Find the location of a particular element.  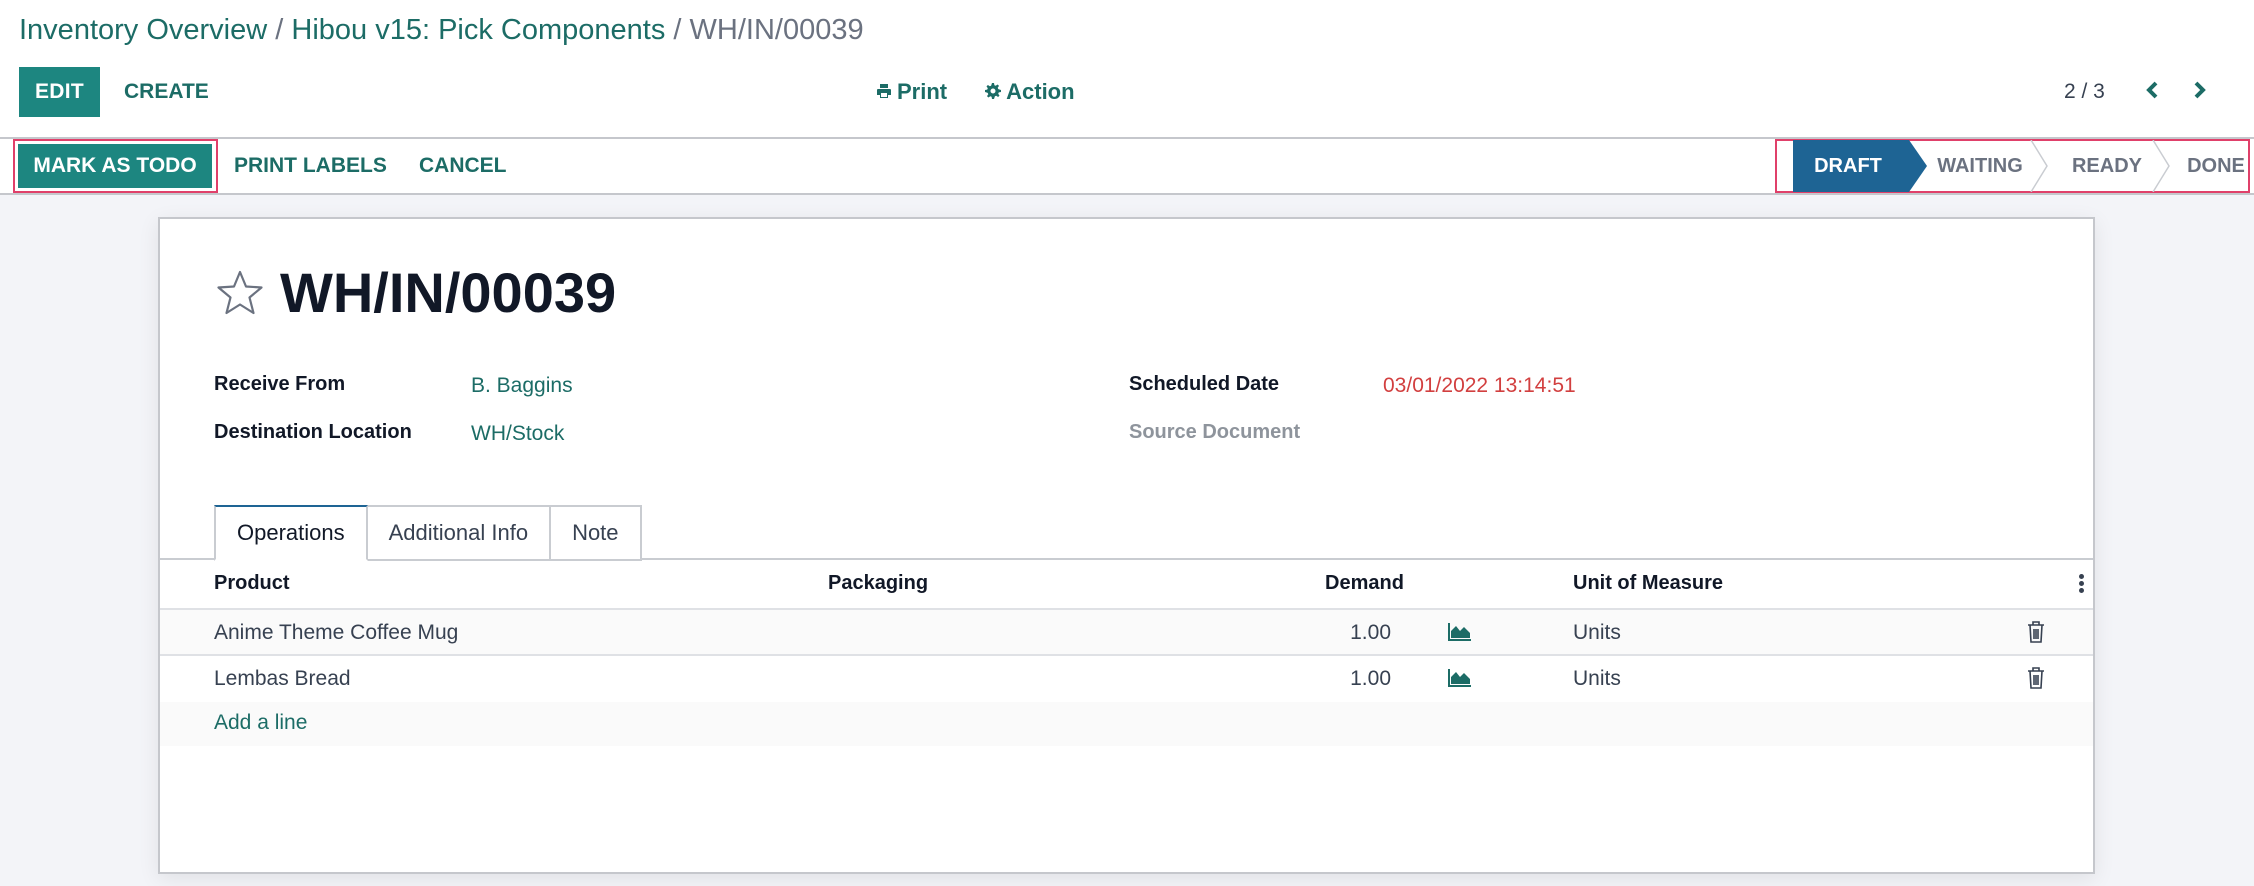

column-header-unit-of-measure: Unit of Measure is located at coordinates (1648, 583).